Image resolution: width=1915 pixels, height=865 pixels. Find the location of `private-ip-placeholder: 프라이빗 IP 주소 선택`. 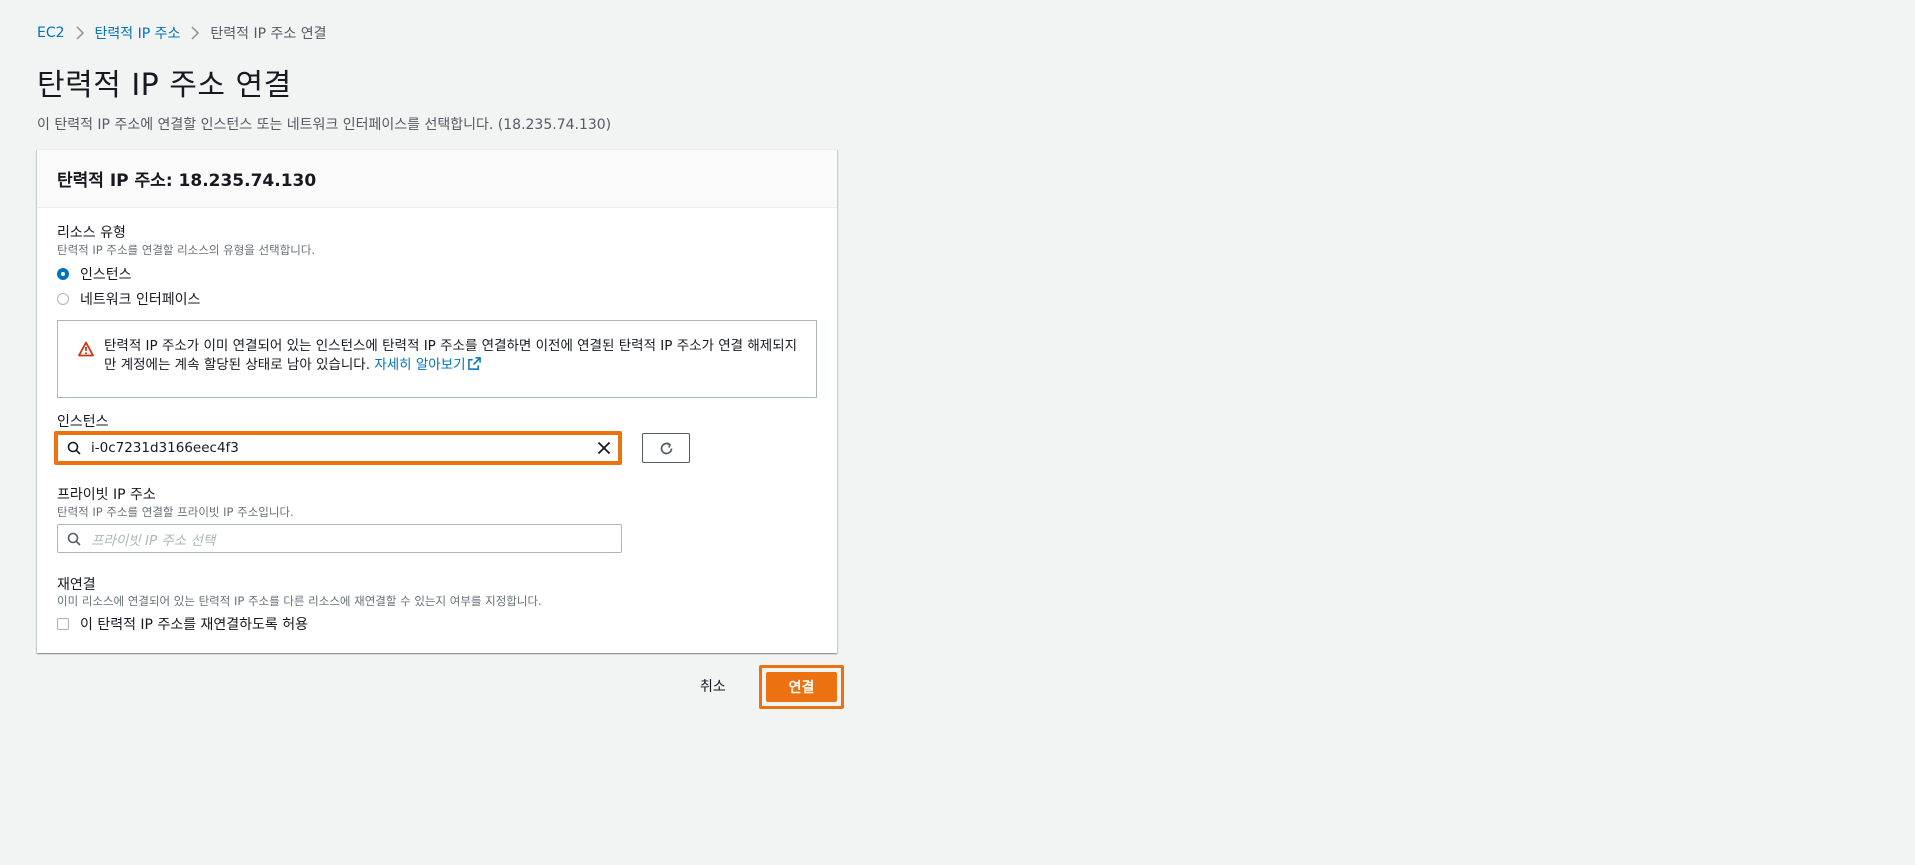

private-ip-placeholder: 프라이빗 IP 주소 선택 is located at coordinates (153, 540).